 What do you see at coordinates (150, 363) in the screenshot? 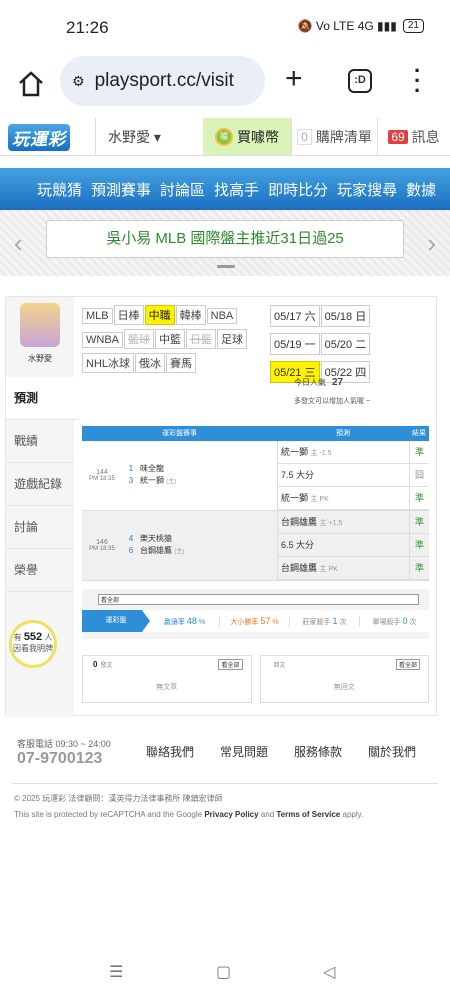
I see `sport-tag: 俄冰` at bounding box center [150, 363].